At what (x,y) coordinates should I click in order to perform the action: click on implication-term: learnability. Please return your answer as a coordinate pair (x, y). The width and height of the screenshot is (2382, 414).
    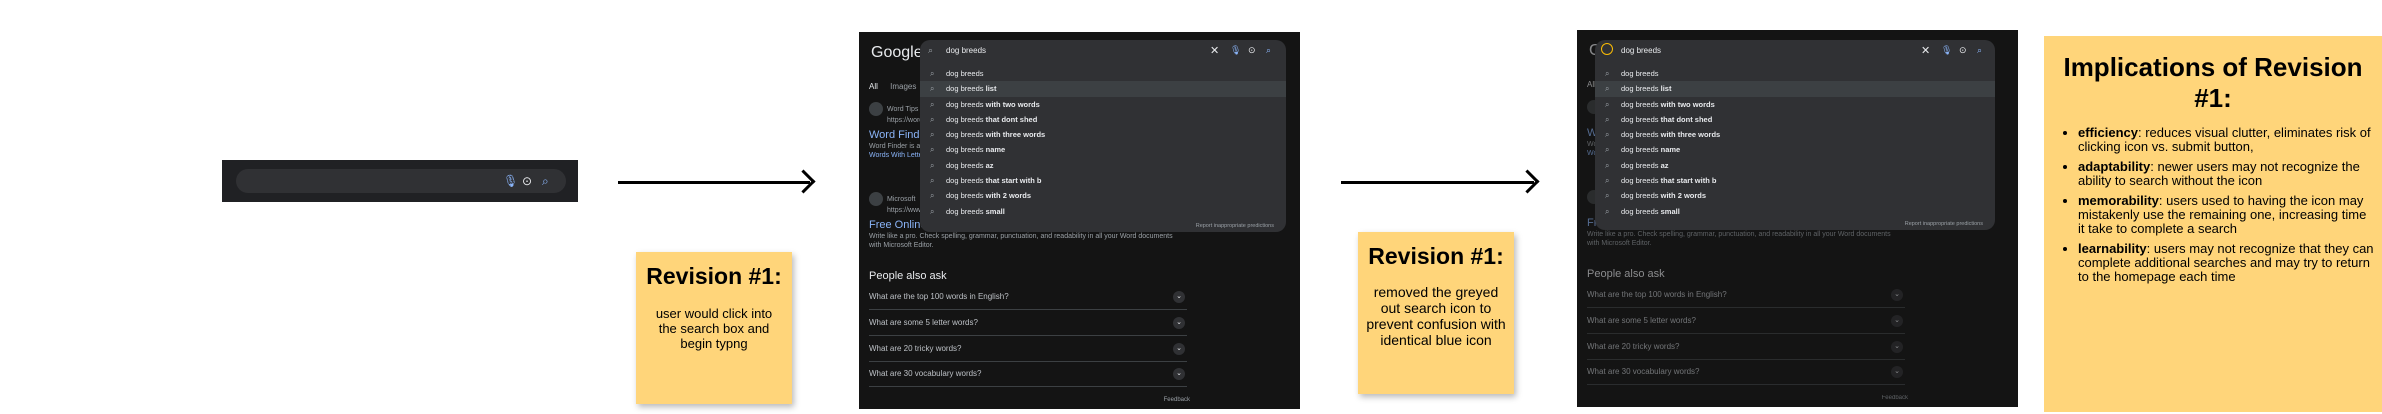
    Looking at the image, I should click on (2112, 248).